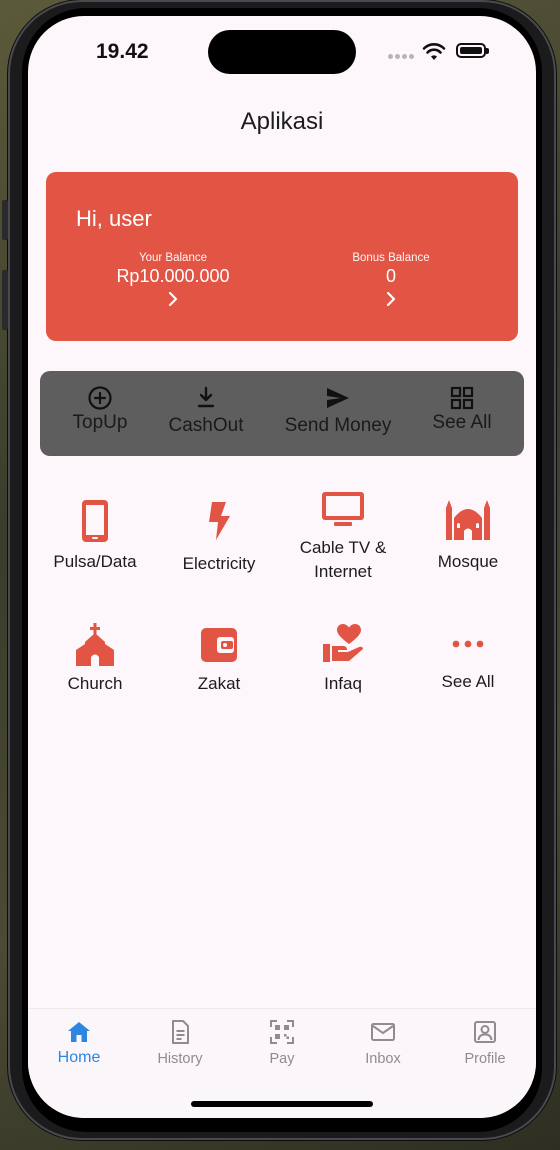 The width and height of the screenshot is (560, 1150). Describe the element at coordinates (401, 57) in the screenshot. I see `signal-icon` at that location.